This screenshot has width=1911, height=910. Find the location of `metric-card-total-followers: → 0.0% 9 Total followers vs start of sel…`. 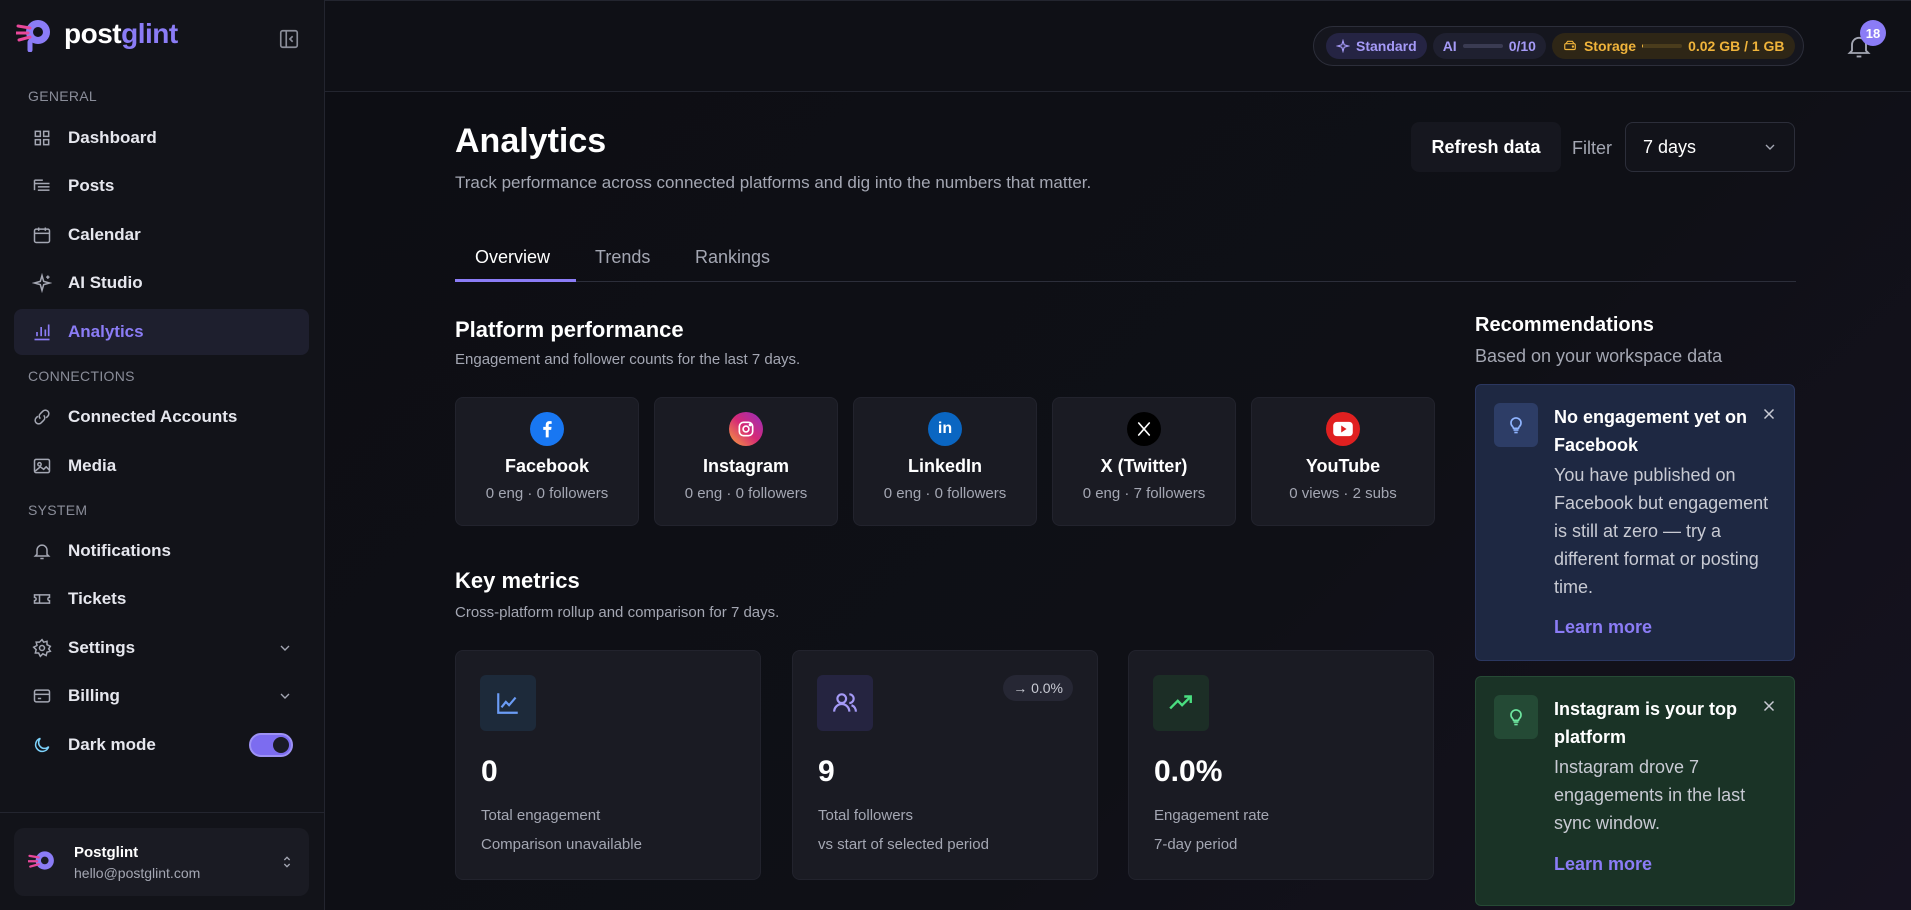

metric-card-total-followers: → 0.0% 9 Total followers vs start of sel… is located at coordinates (945, 765).